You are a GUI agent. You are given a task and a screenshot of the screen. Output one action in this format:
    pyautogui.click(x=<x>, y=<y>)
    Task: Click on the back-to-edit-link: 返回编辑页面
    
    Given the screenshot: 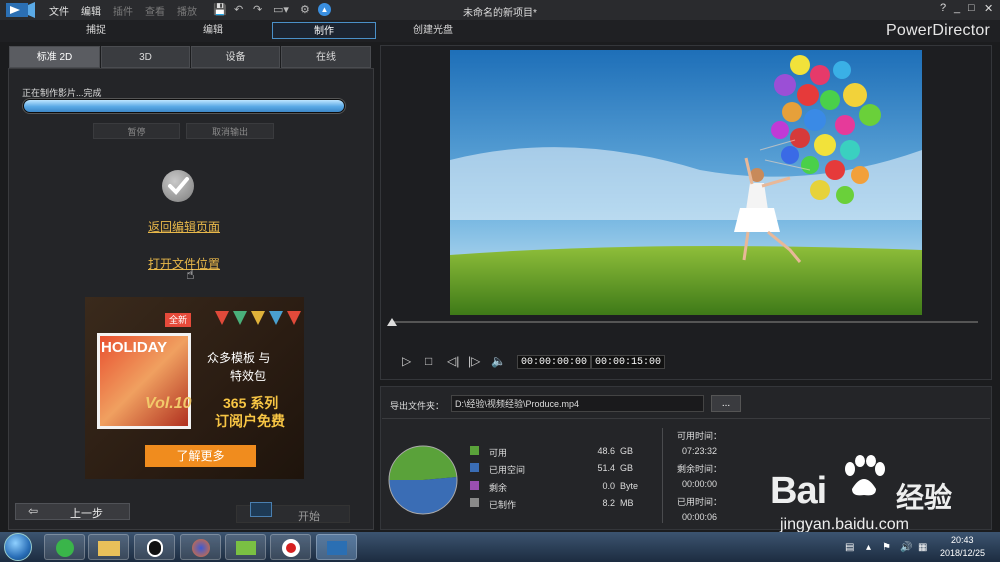 What is the action you would take?
    pyautogui.click(x=184, y=226)
    